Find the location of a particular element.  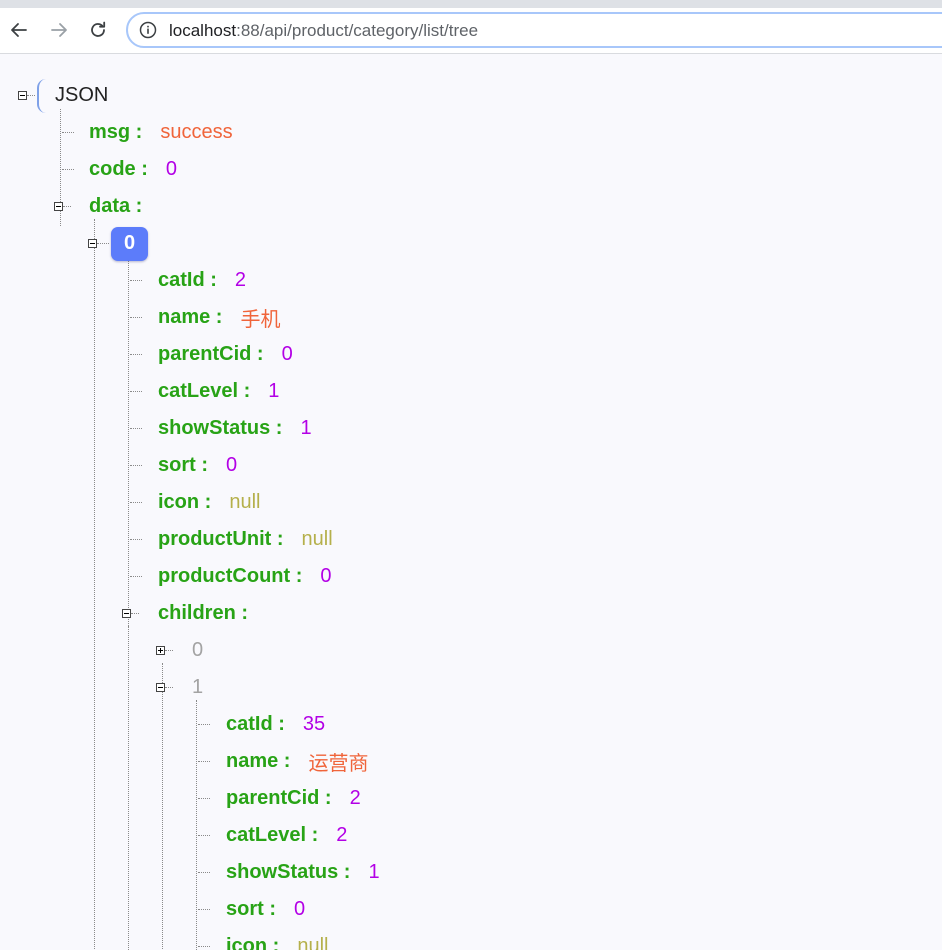

key-name: name : is located at coordinates (190, 317).